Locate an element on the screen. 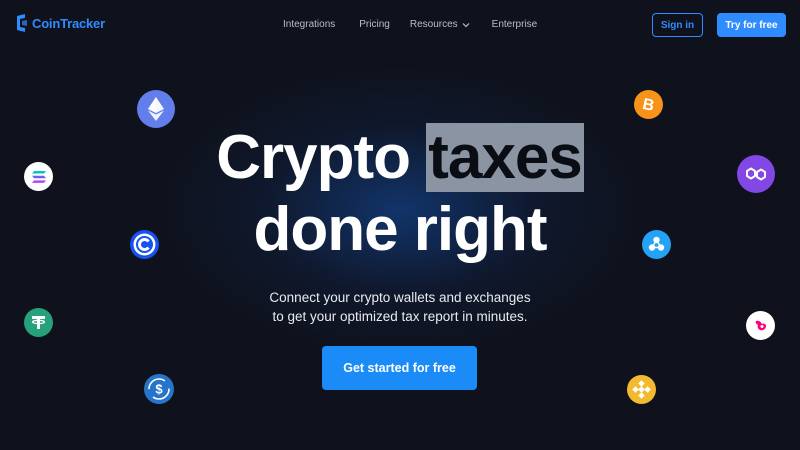 The image size is (800, 450). cro-icon is located at coordinates (144, 244).